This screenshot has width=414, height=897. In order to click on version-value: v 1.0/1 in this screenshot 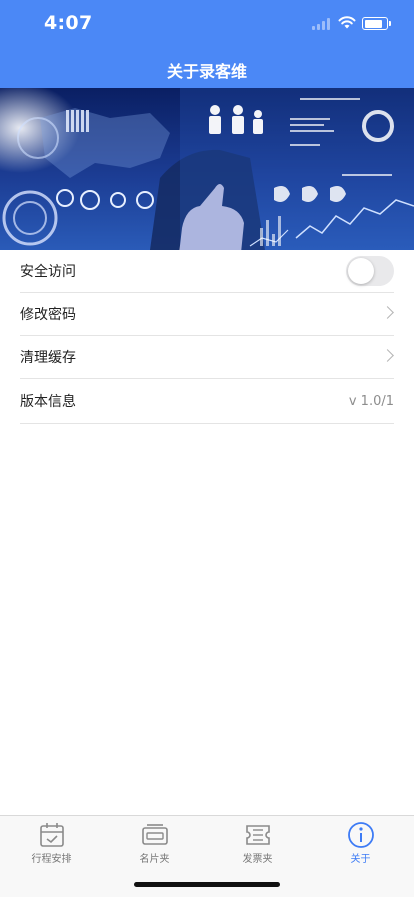, I will do `click(371, 401)`.